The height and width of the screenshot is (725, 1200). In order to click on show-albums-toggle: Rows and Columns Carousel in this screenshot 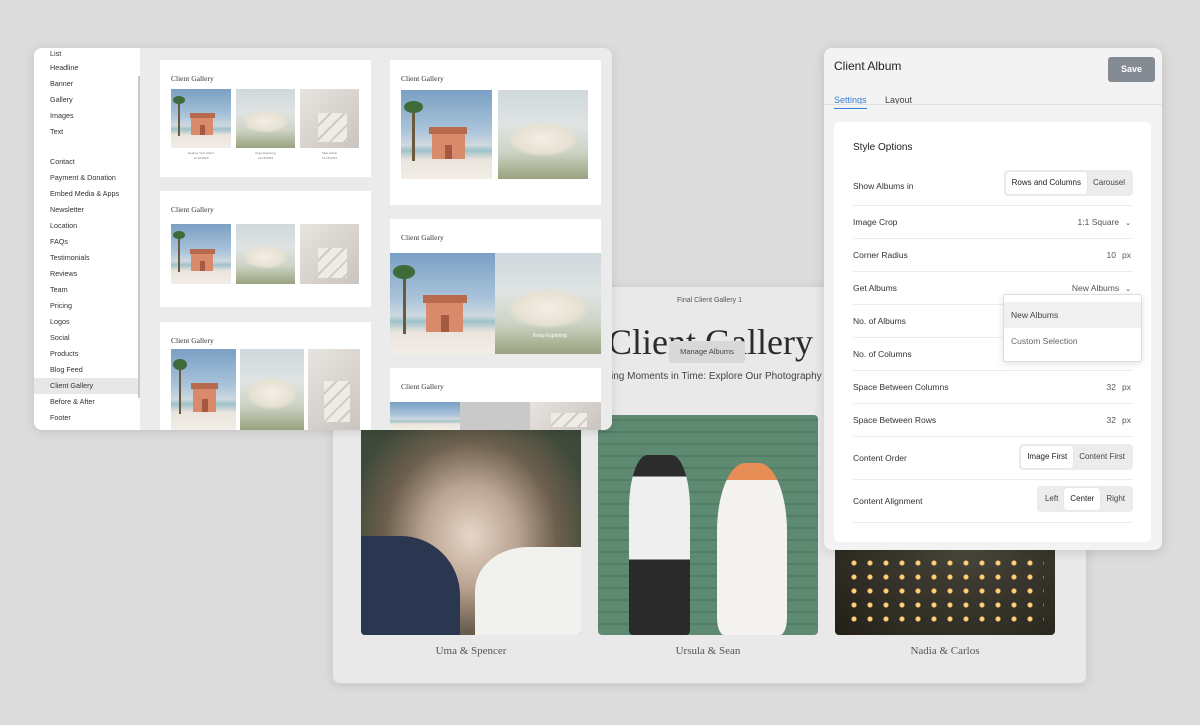, I will do `click(1068, 183)`.